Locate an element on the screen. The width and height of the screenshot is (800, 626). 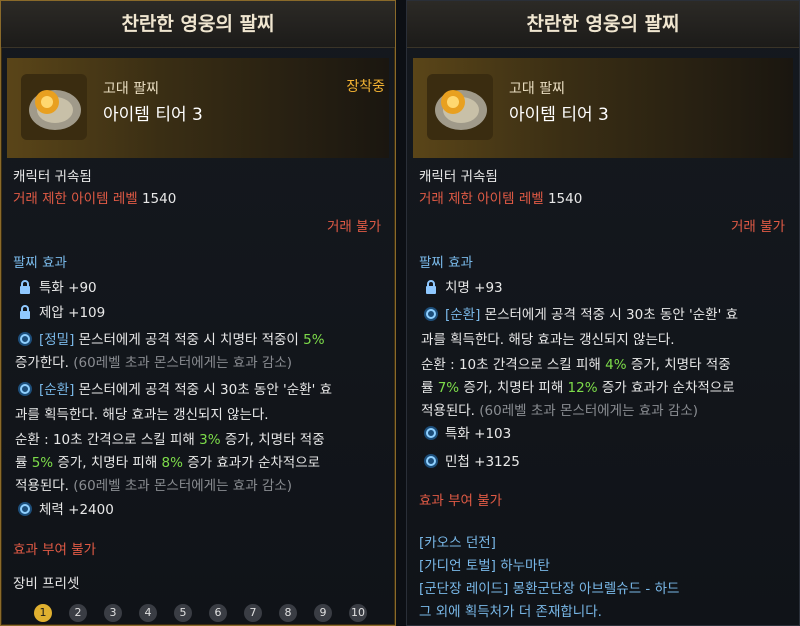
stat-text: 특화 +103 is located at coordinates (478, 434).